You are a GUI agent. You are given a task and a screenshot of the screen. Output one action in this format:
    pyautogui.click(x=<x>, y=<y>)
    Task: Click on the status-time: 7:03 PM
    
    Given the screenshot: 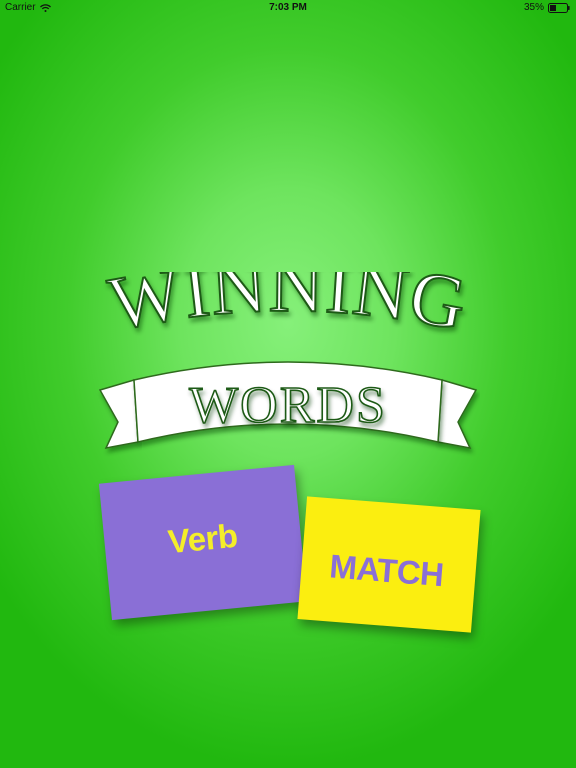 What is the action you would take?
    pyautogui.click(x=288, y=7)
    